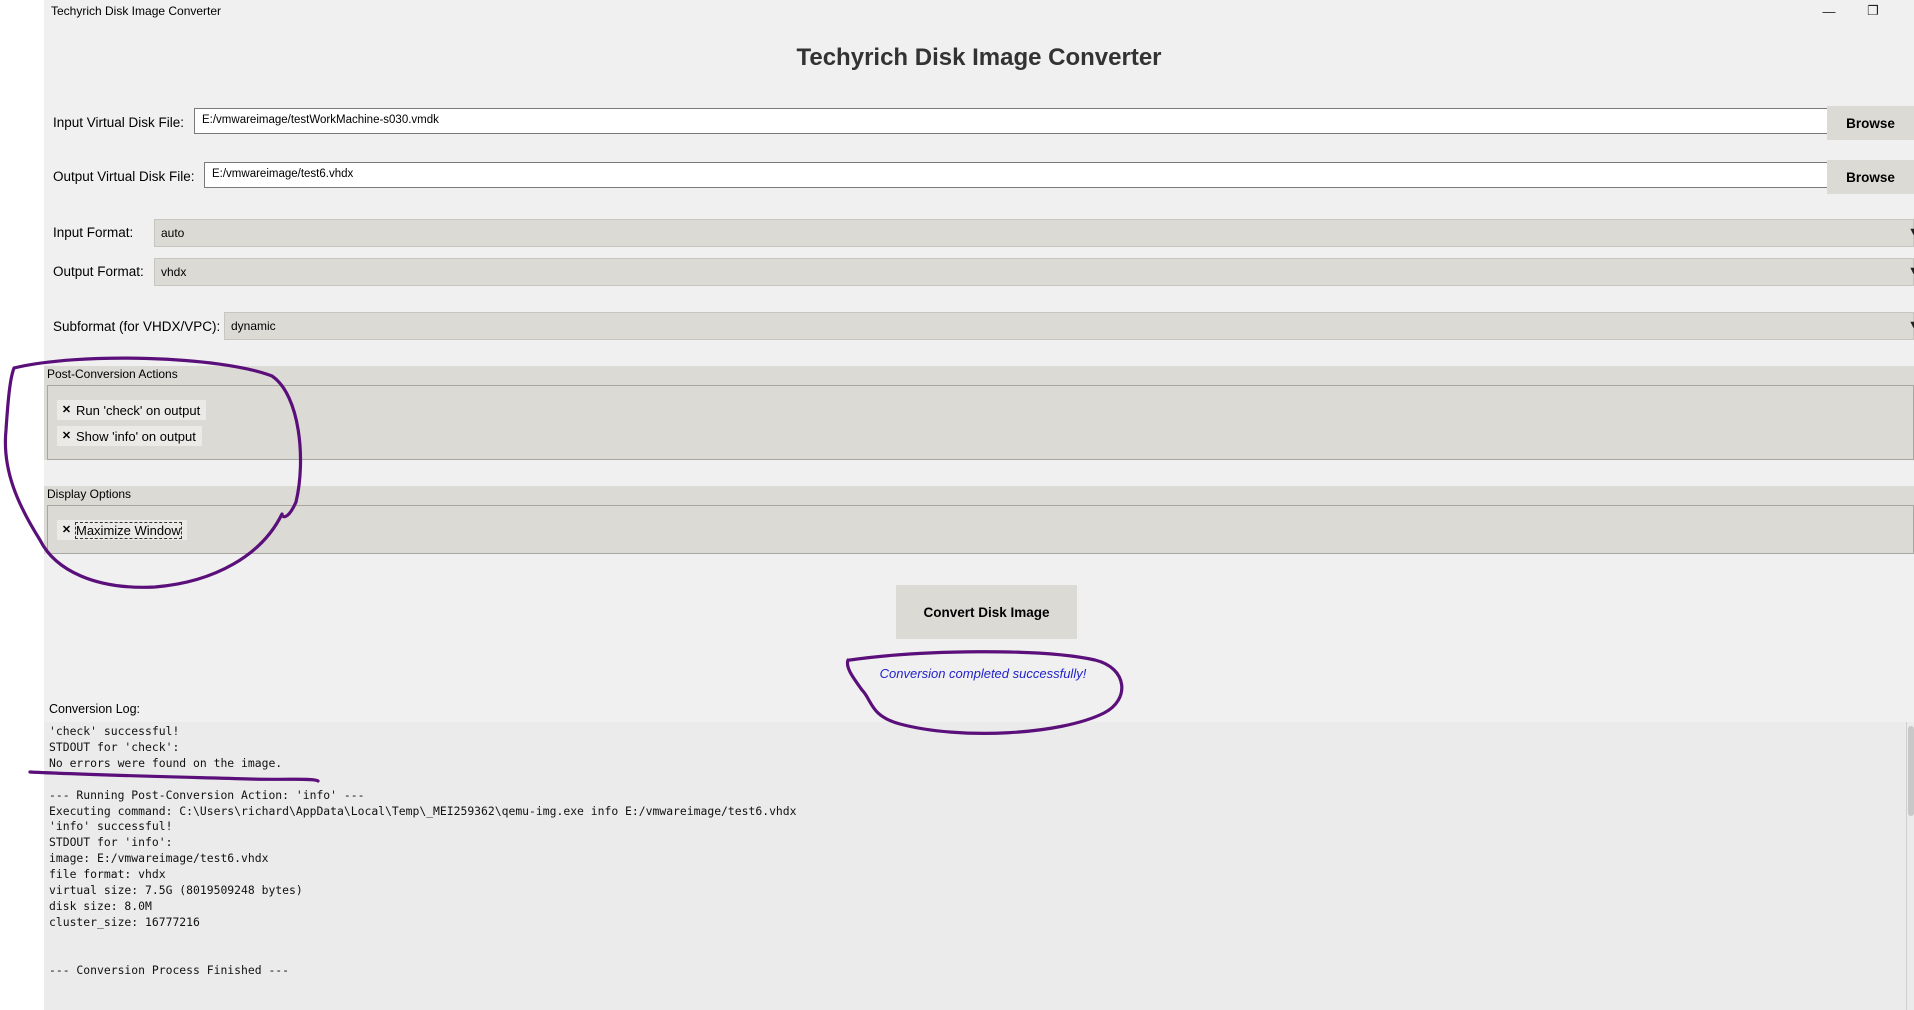 This screenshot has width=1914, height=1010. What do you see at coordinates (137, 326) in the screenshot?
I see `subformat-label: Subformat (for VHDX/VPC):` at bounding box center [137, 326].